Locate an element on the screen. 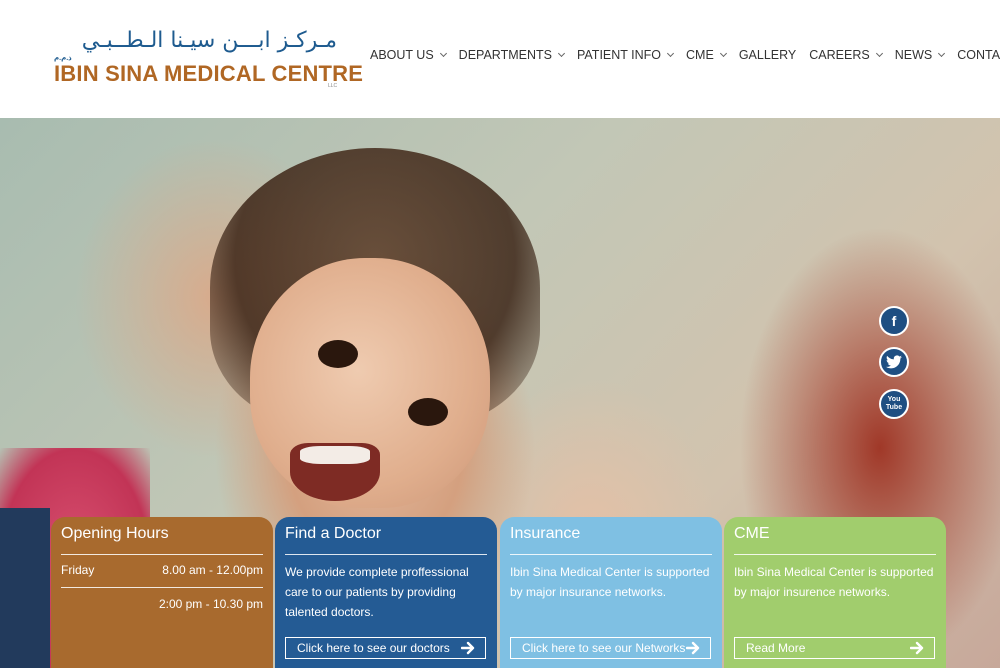  nav-item-gallery: GALLERY is located at coordinates (767, 55).